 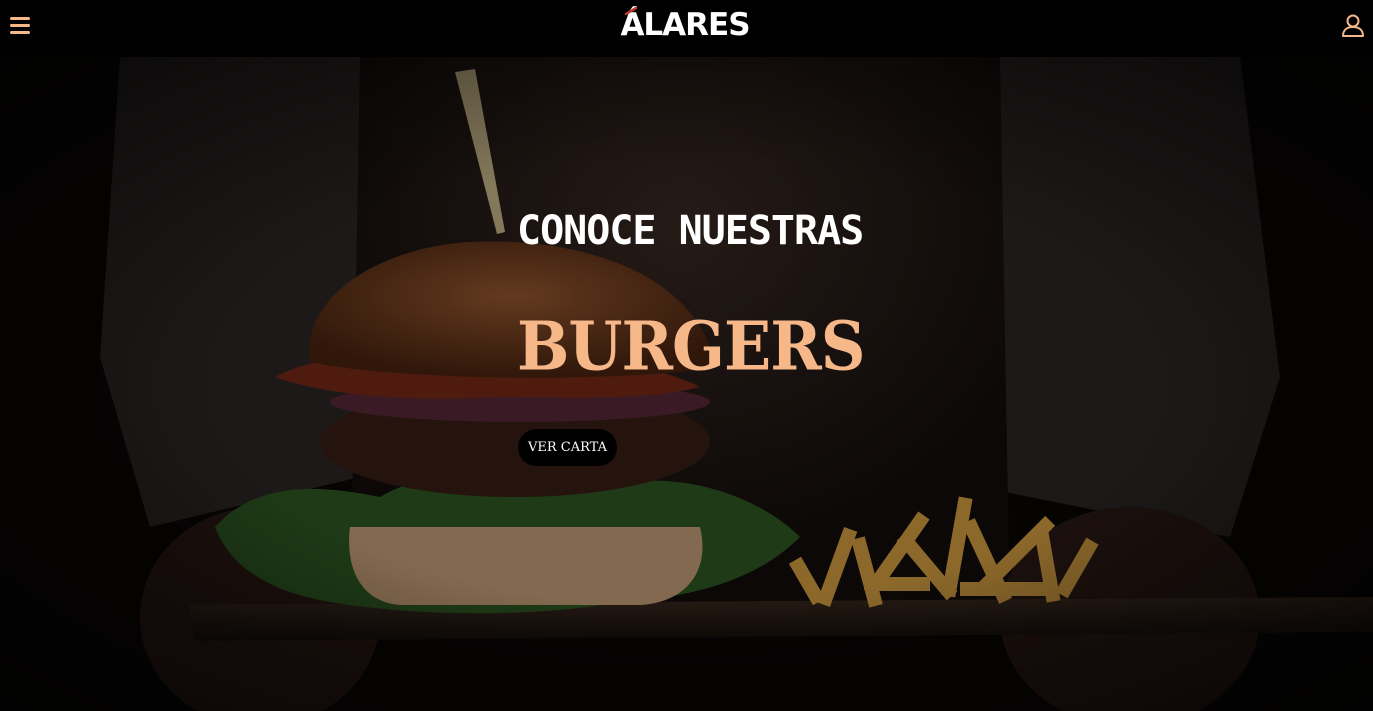 I want to click on hero-subheadline: BURGERS, so click(x=691, y=346).